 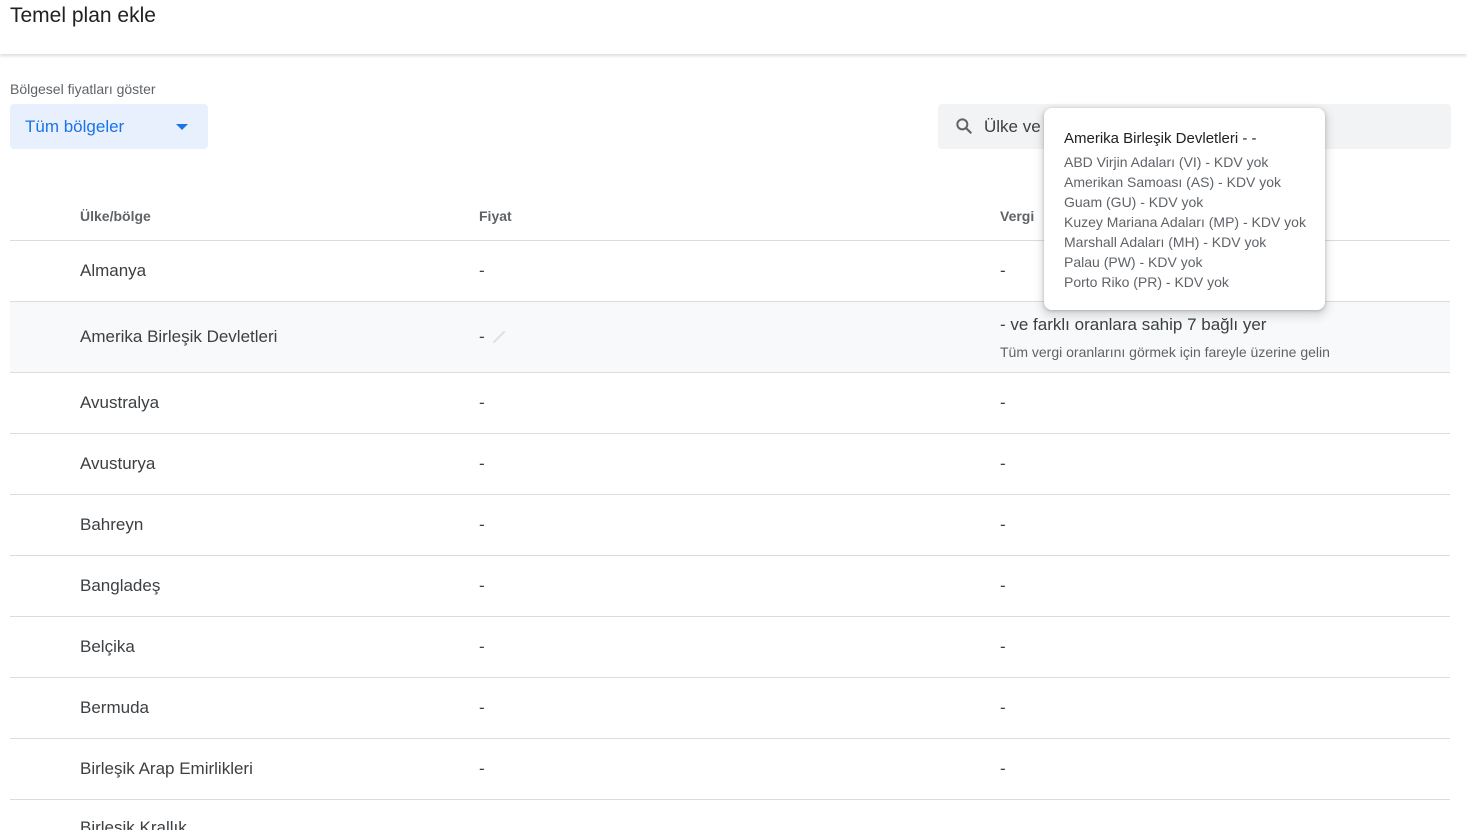 I want to click on pencil-icon, so click(x=499, y=337).